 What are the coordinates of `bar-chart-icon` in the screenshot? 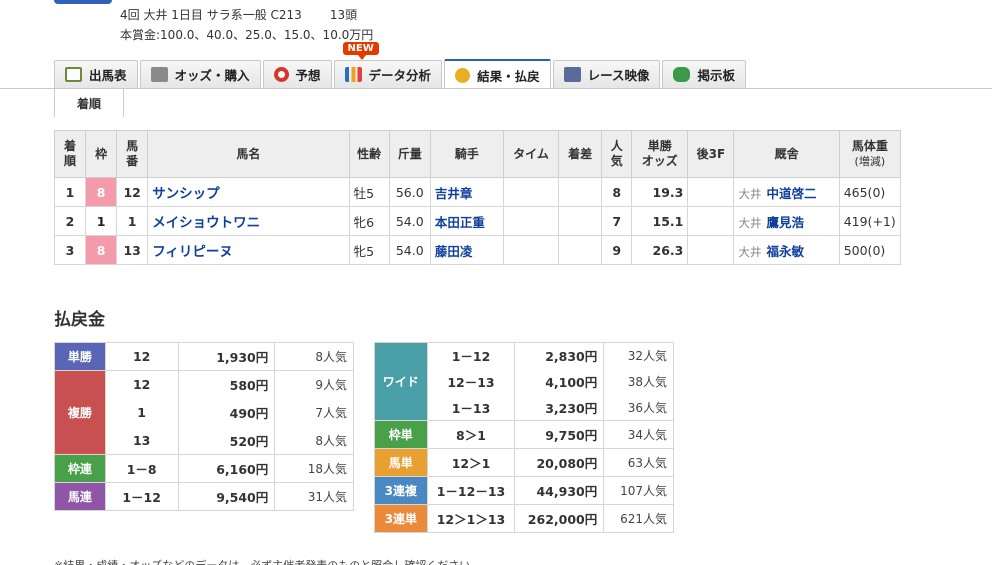 It's located at (353, 74).